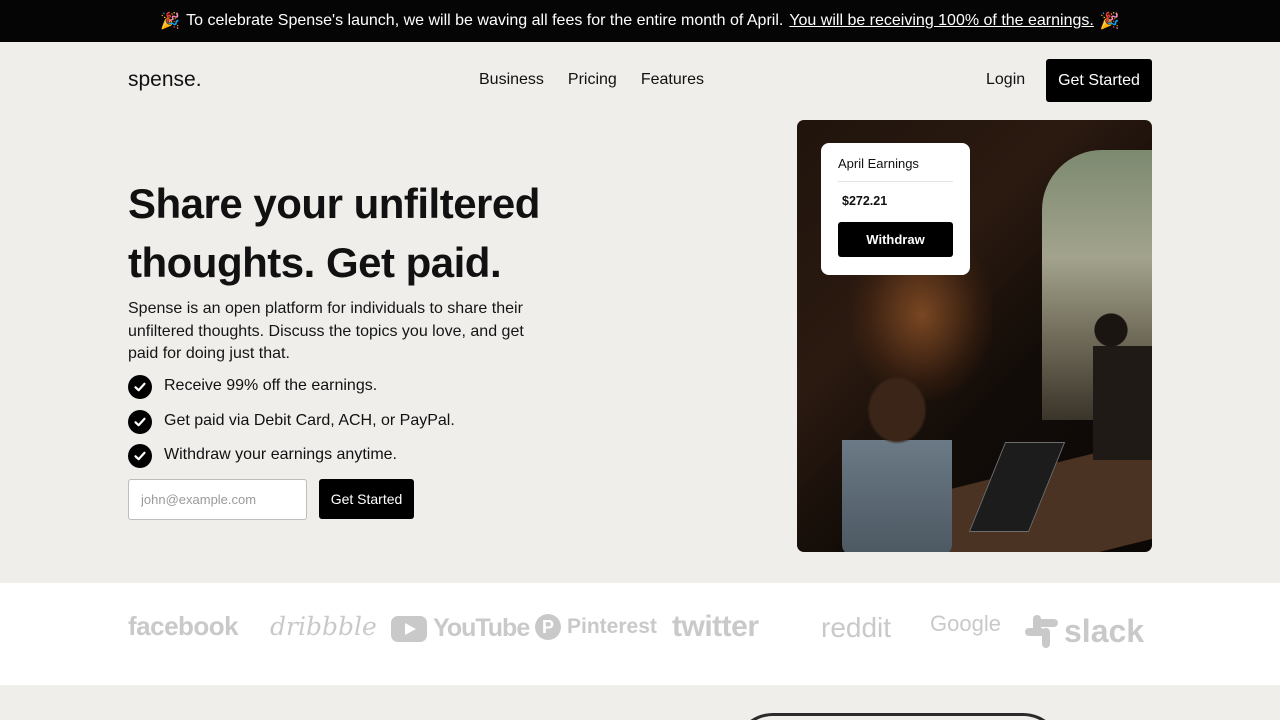  What do you see at coordinates (170, 21) in the screenshot?
I see `party-emoji-left: 🎉` at bounding box center [170, 21].